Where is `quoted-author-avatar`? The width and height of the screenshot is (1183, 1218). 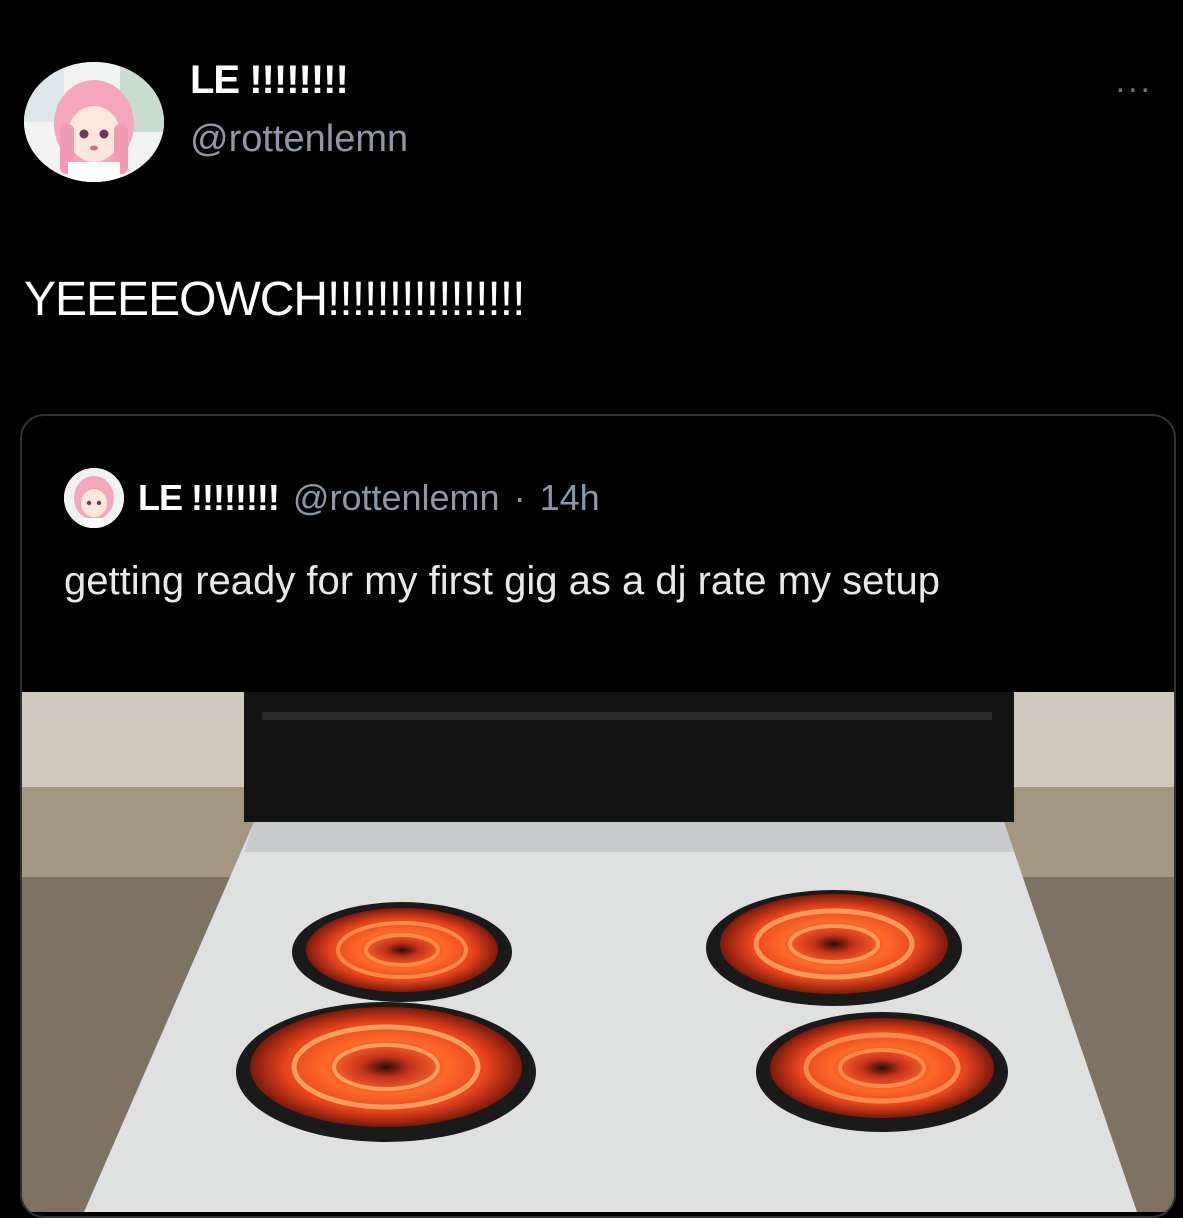 quoted-author-avatar is located at coordinates (94, 498).